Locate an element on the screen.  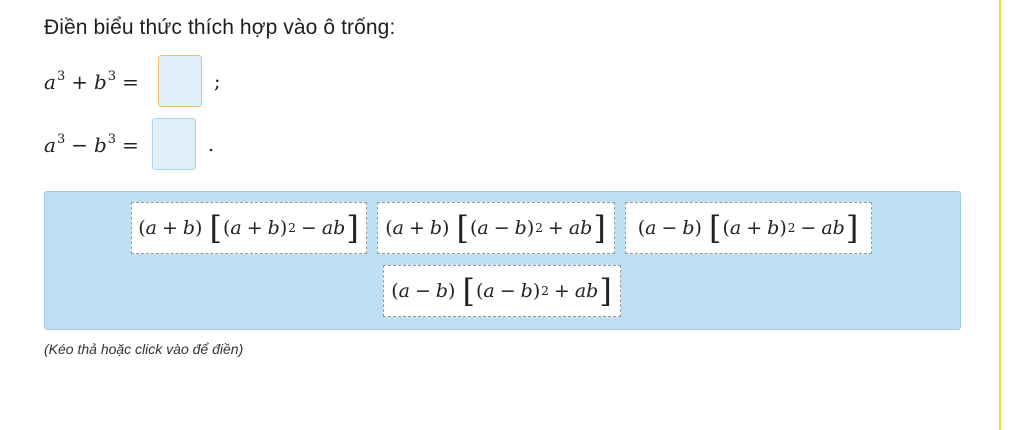
equation-row-sum-of-cubes: a3 + b3 = ; is located at coordinates (132, 81).